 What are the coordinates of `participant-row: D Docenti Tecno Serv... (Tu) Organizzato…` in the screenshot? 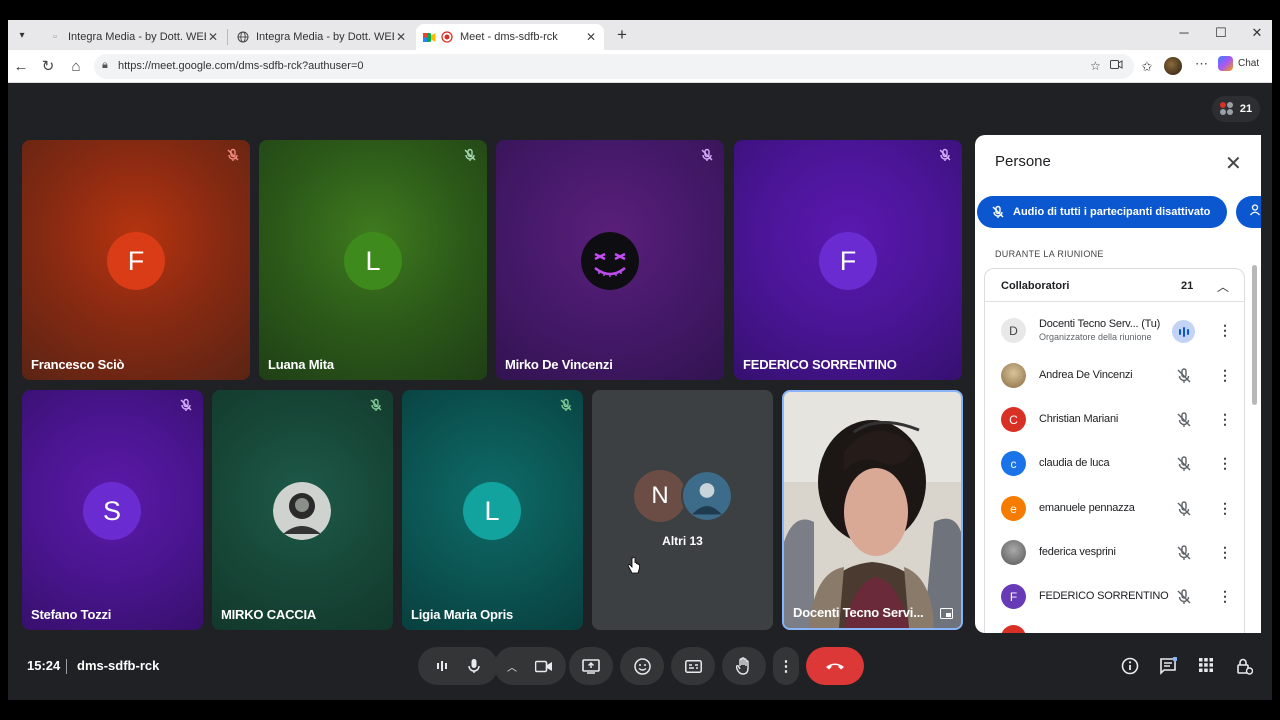 It's located at (1114, 331).